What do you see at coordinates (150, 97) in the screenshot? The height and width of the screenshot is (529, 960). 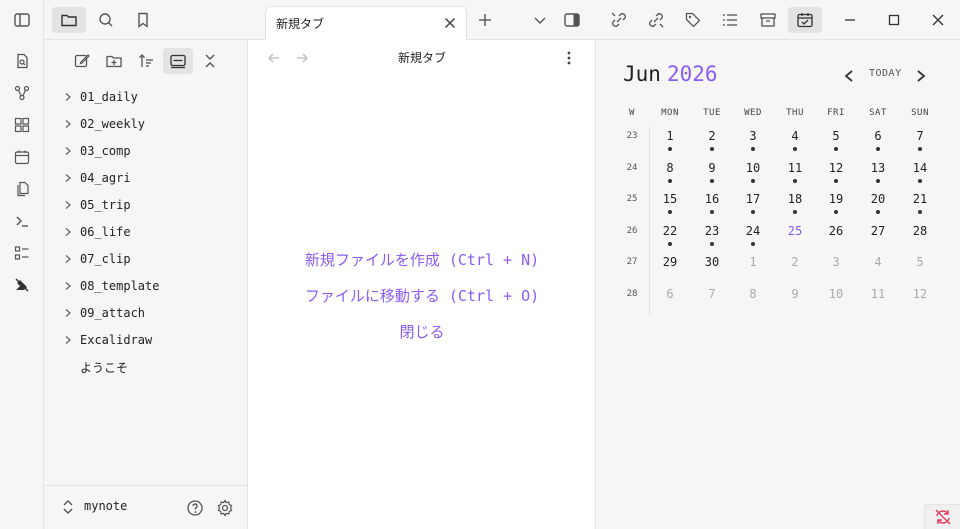 I see `tree-folder: 01_daily` at bounding box center [150, 97].